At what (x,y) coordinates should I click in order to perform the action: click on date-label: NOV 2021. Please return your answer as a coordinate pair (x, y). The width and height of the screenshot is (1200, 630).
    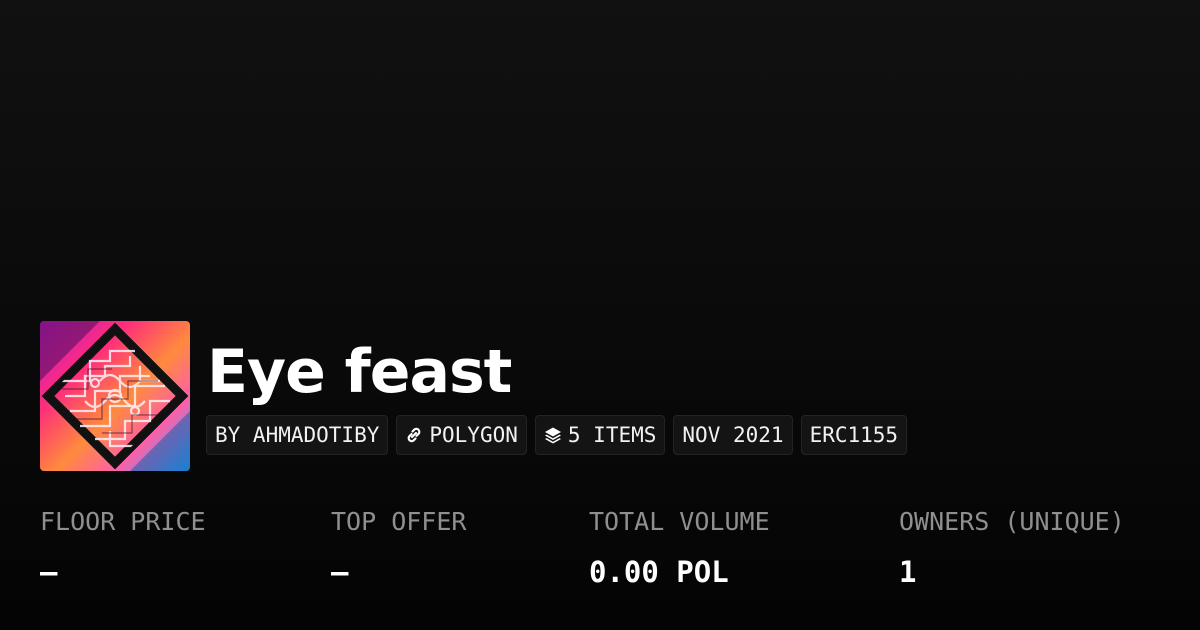
    Looking at the image, I should click on (733, 435).